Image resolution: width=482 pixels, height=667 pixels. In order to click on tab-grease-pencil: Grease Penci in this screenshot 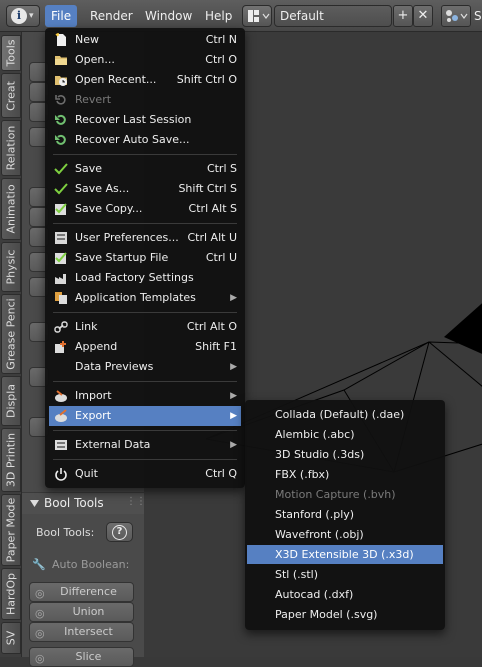, I will do `click(11, 334)`.